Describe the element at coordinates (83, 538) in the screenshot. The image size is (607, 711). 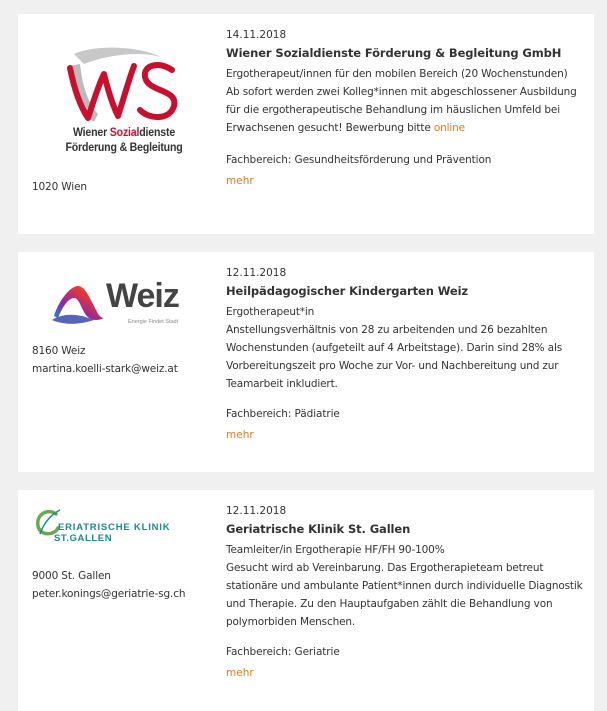
I see `geriatrie-logo-line2: ST.GALLEN` at that location.